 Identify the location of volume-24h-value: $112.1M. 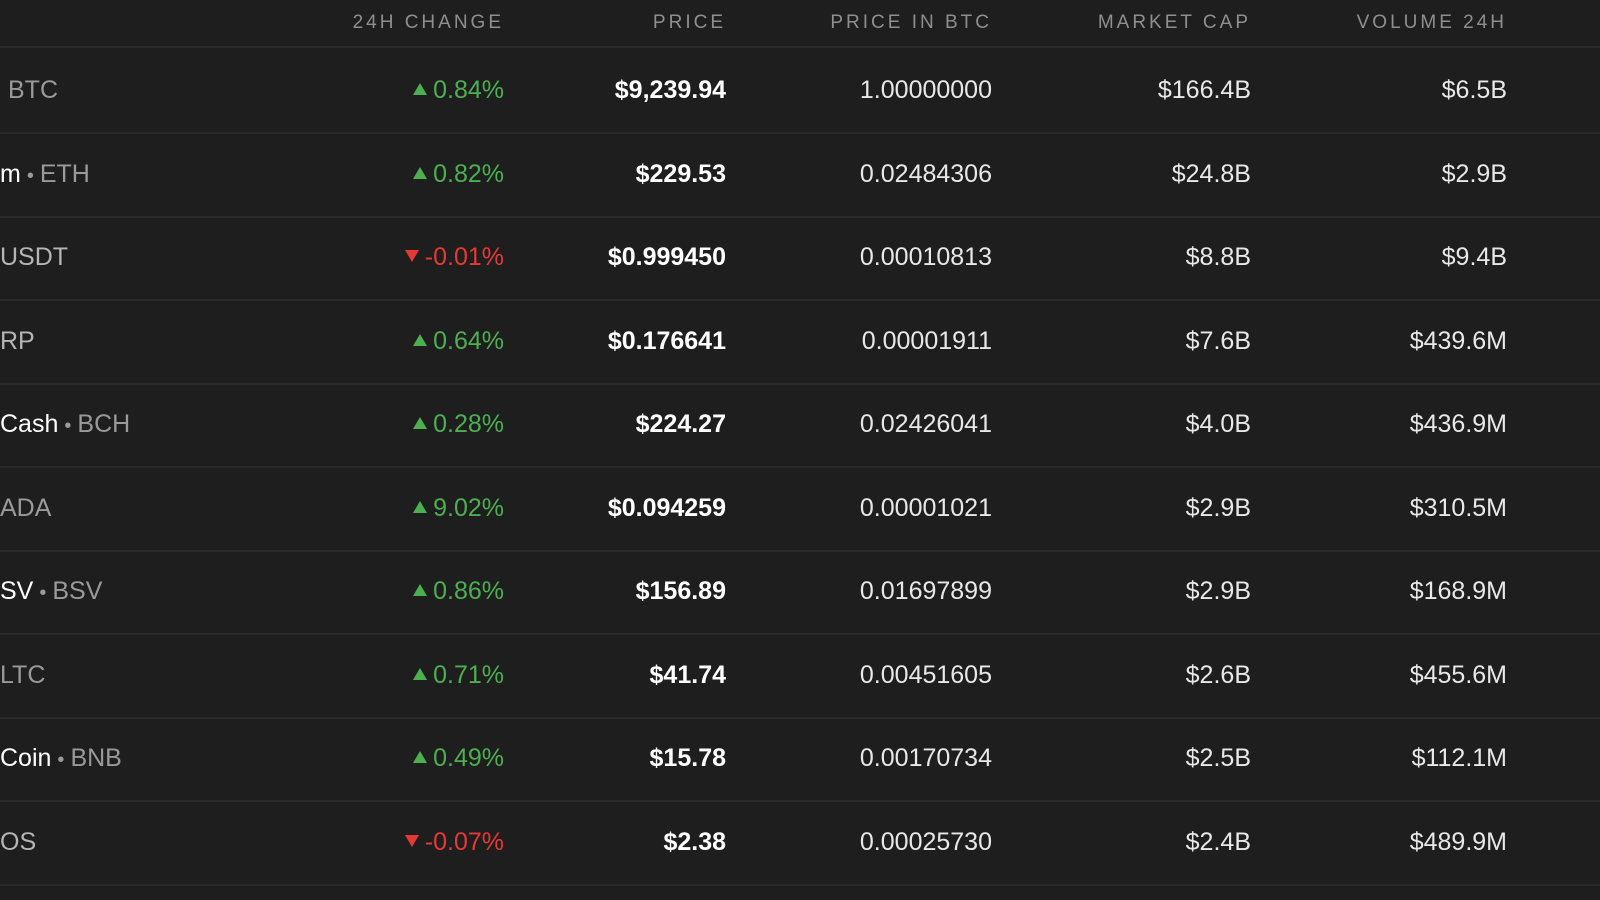
(1459, 758).